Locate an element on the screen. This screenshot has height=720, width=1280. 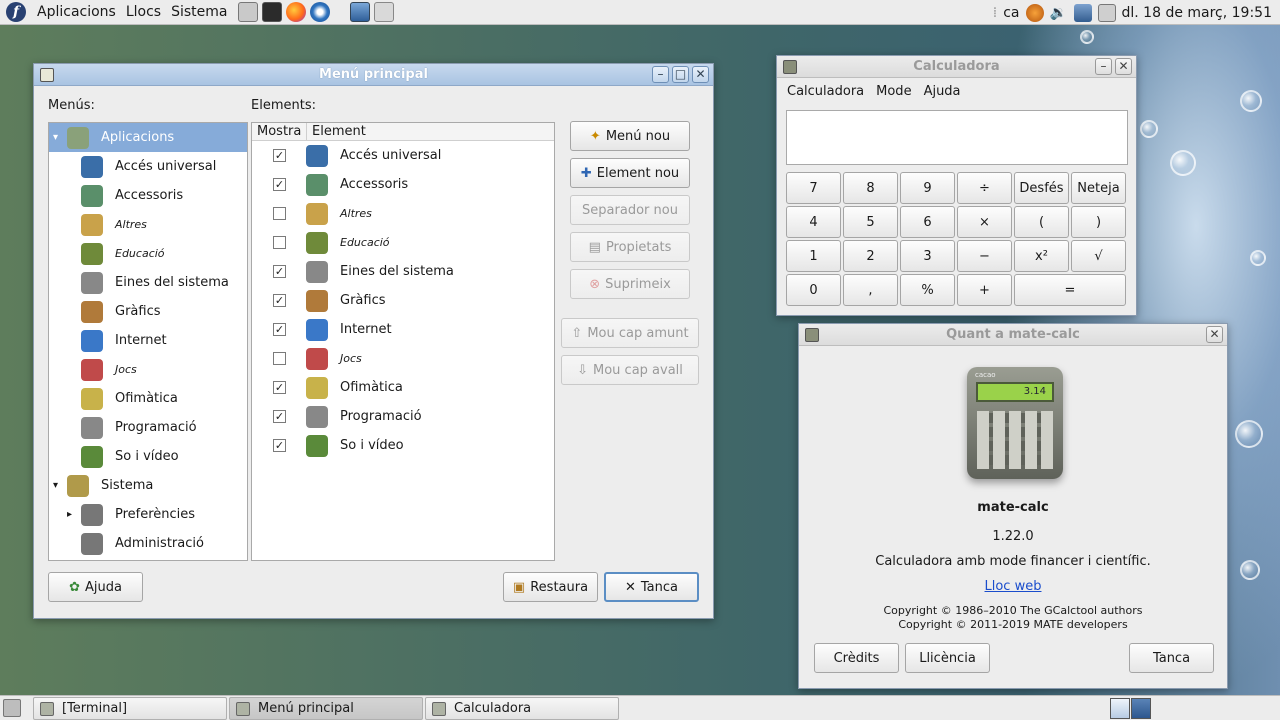
menus-tree-item: Administració is located at coordinates (148, 543).